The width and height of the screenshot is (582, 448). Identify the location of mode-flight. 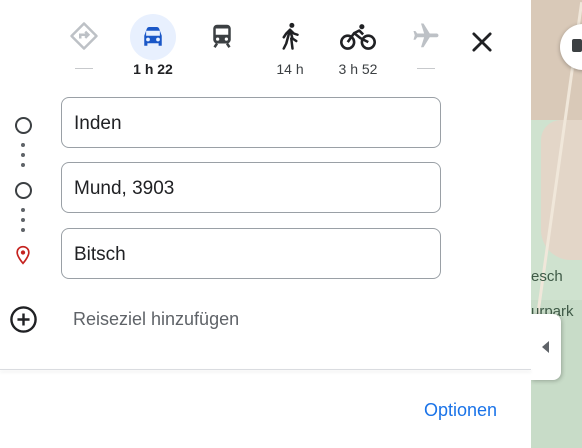
(426, 40).